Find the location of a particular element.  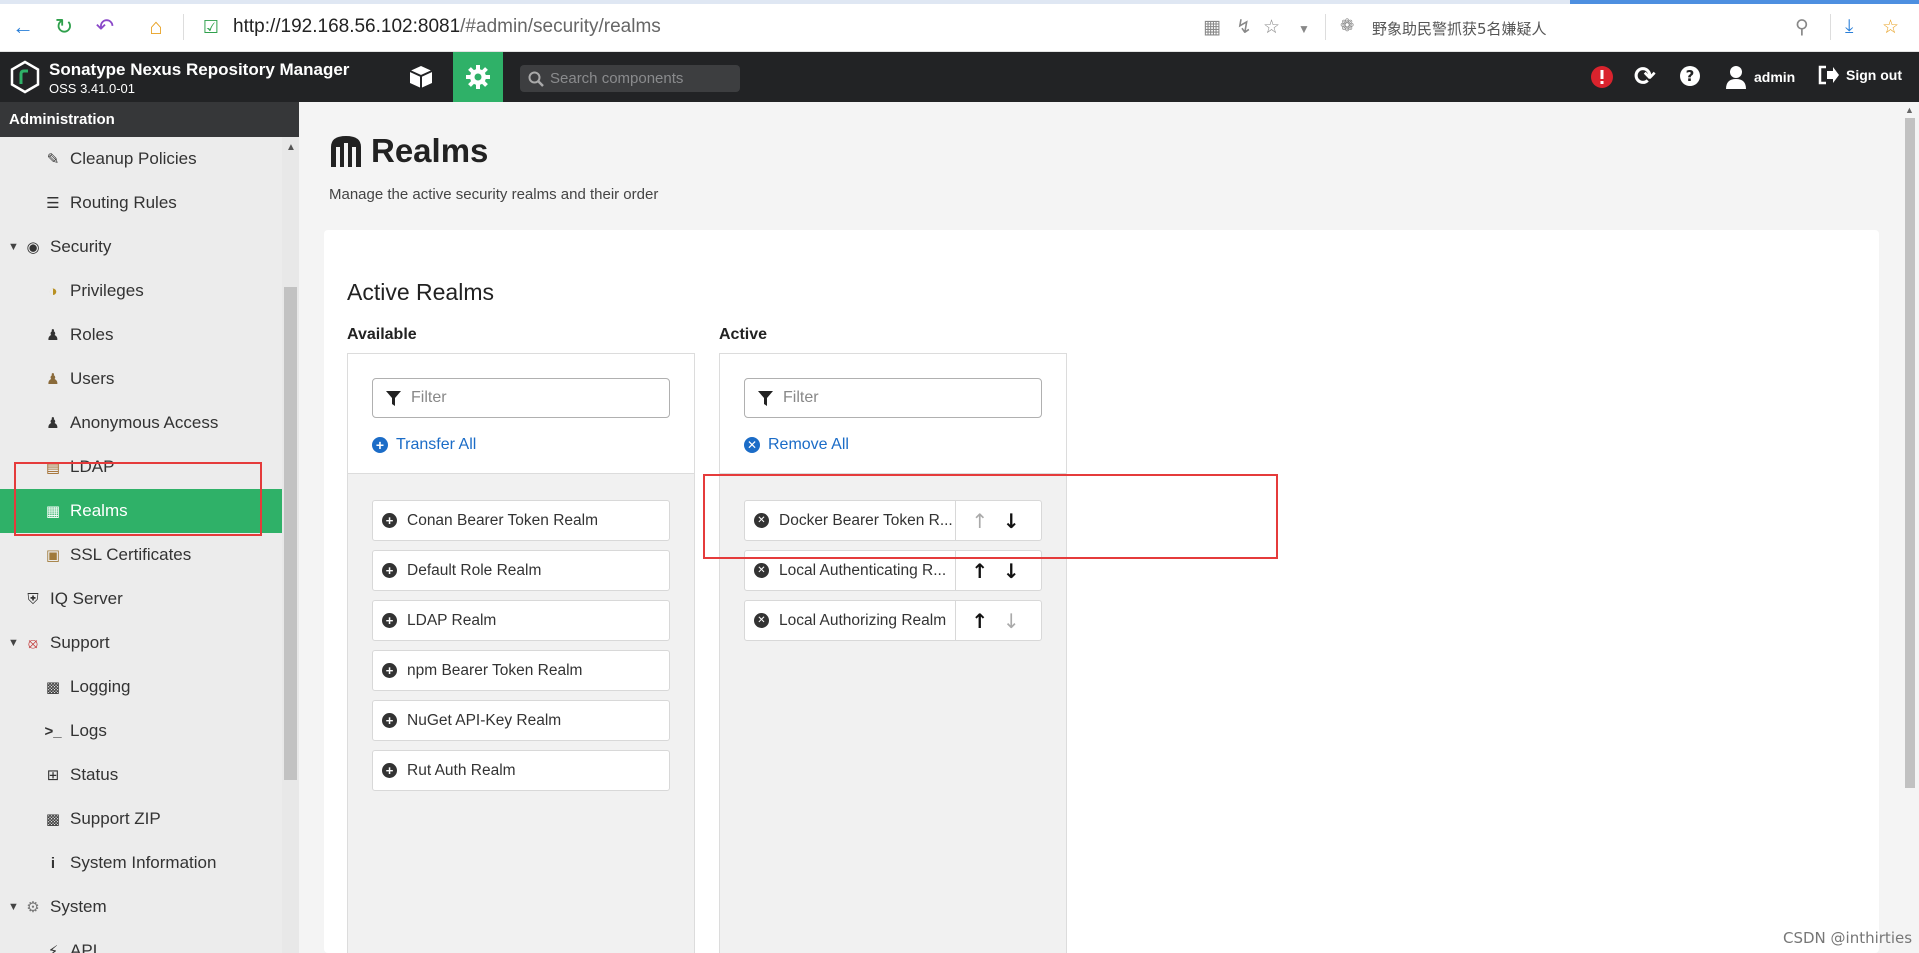

certificate-icon: ▣ is located at coordinates (53, 555).